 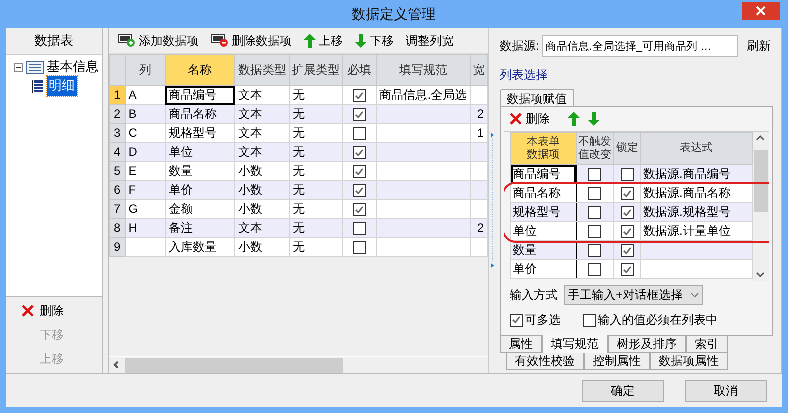 I want to click on refresh-button: 刷新, so click(x=759, y=46).